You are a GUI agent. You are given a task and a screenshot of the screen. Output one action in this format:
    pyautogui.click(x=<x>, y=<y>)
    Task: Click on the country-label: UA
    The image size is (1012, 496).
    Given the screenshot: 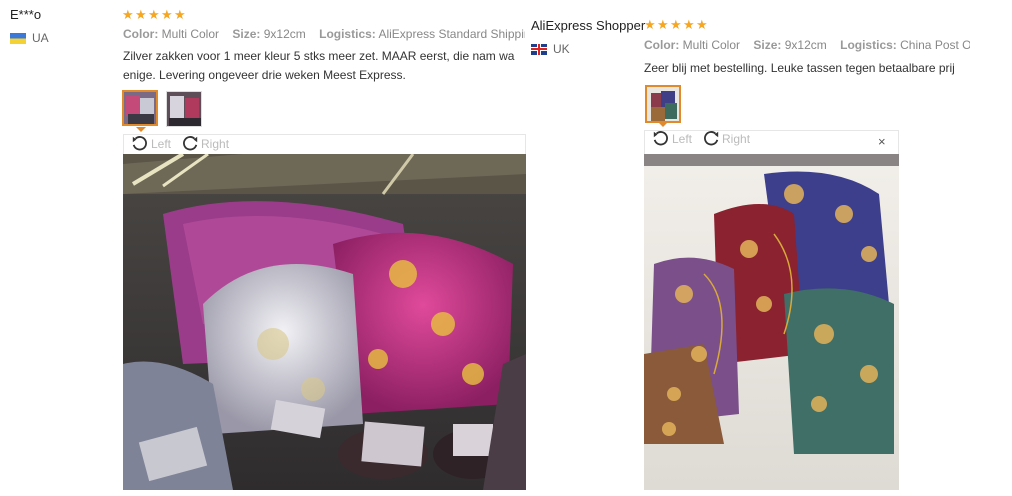 What is the action you would take?
    pyautogui.click(x=40, y=38)
    